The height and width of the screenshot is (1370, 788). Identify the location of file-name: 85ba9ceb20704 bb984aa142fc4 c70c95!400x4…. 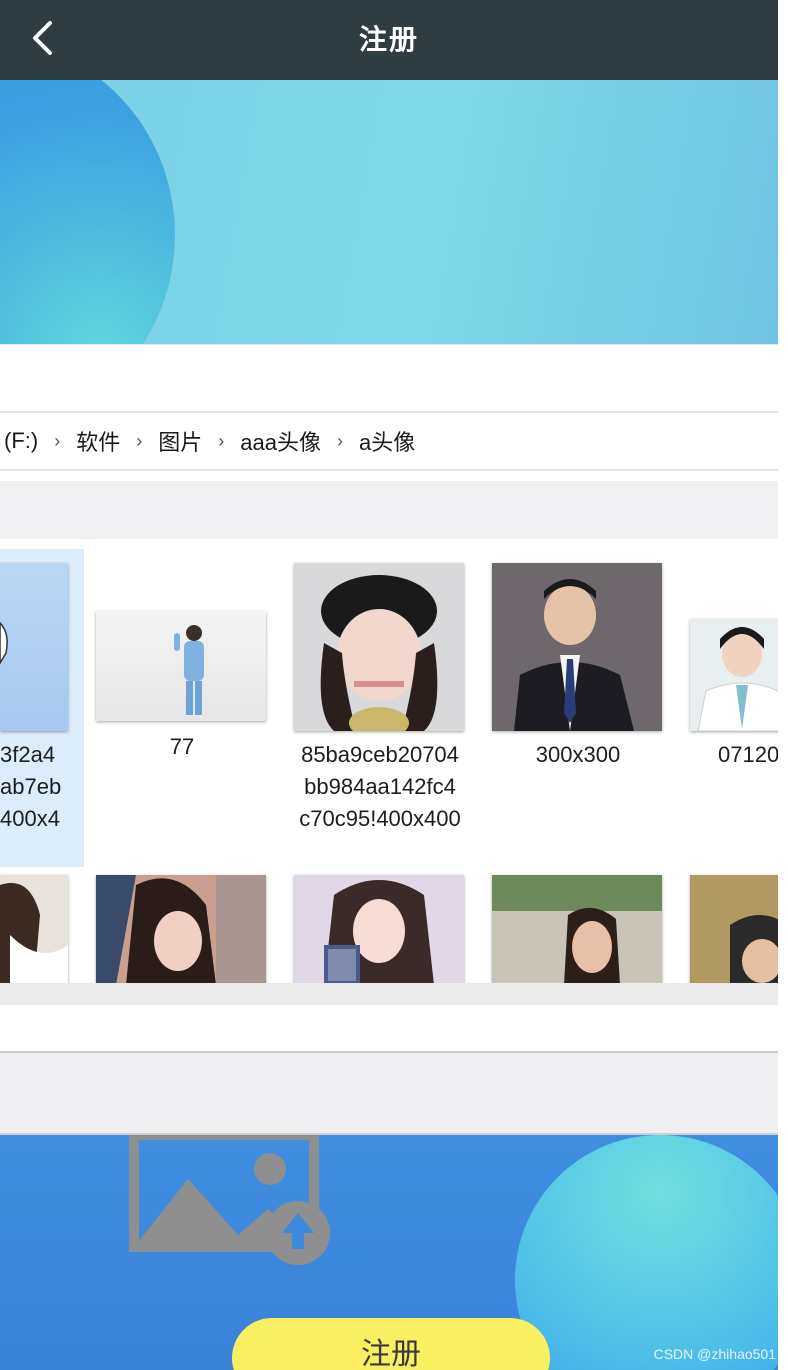
(380, 786).